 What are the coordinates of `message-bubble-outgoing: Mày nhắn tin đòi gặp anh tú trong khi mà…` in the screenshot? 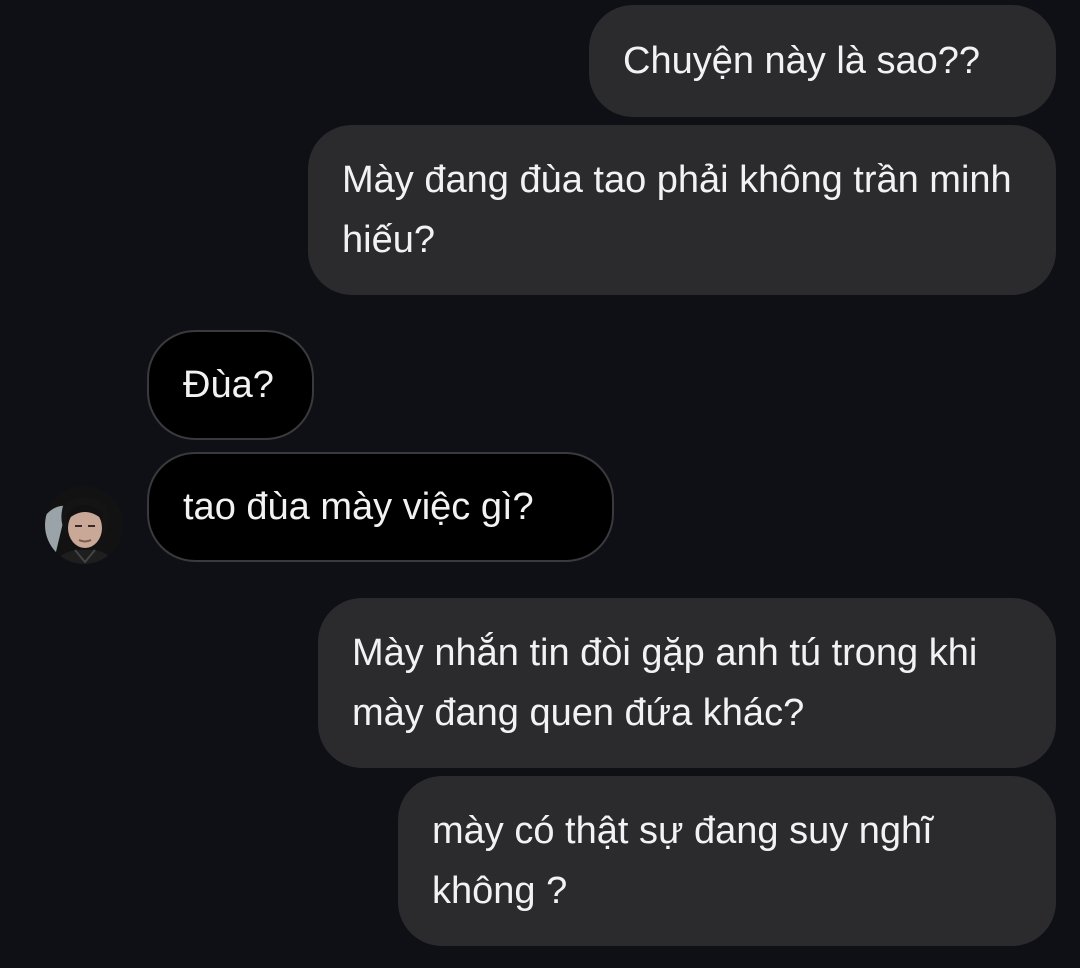 It's located at (687, 683).